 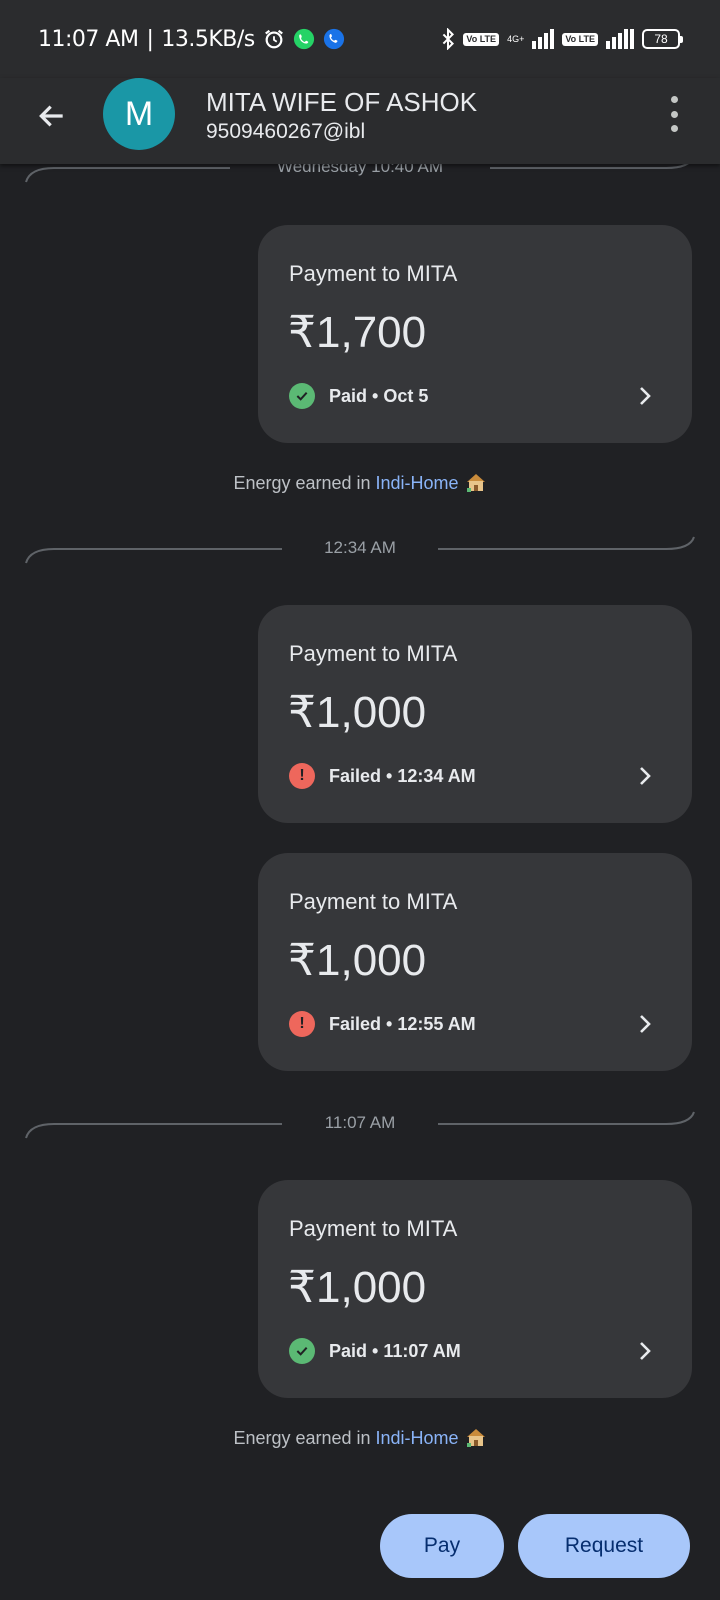 I want to click on payment-status-text: Failed • 12:34 AM, so click(x=402, y=775).